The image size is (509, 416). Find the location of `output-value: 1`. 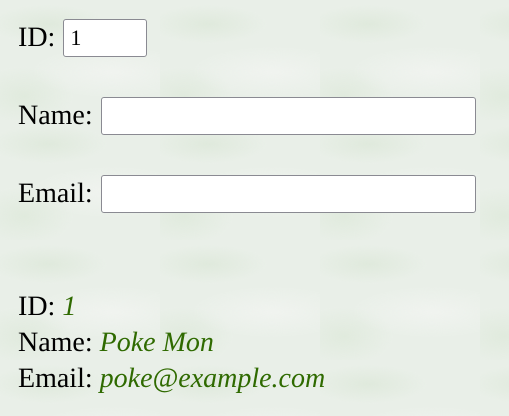

output-value: 1 is located at coordinates (69, 307).